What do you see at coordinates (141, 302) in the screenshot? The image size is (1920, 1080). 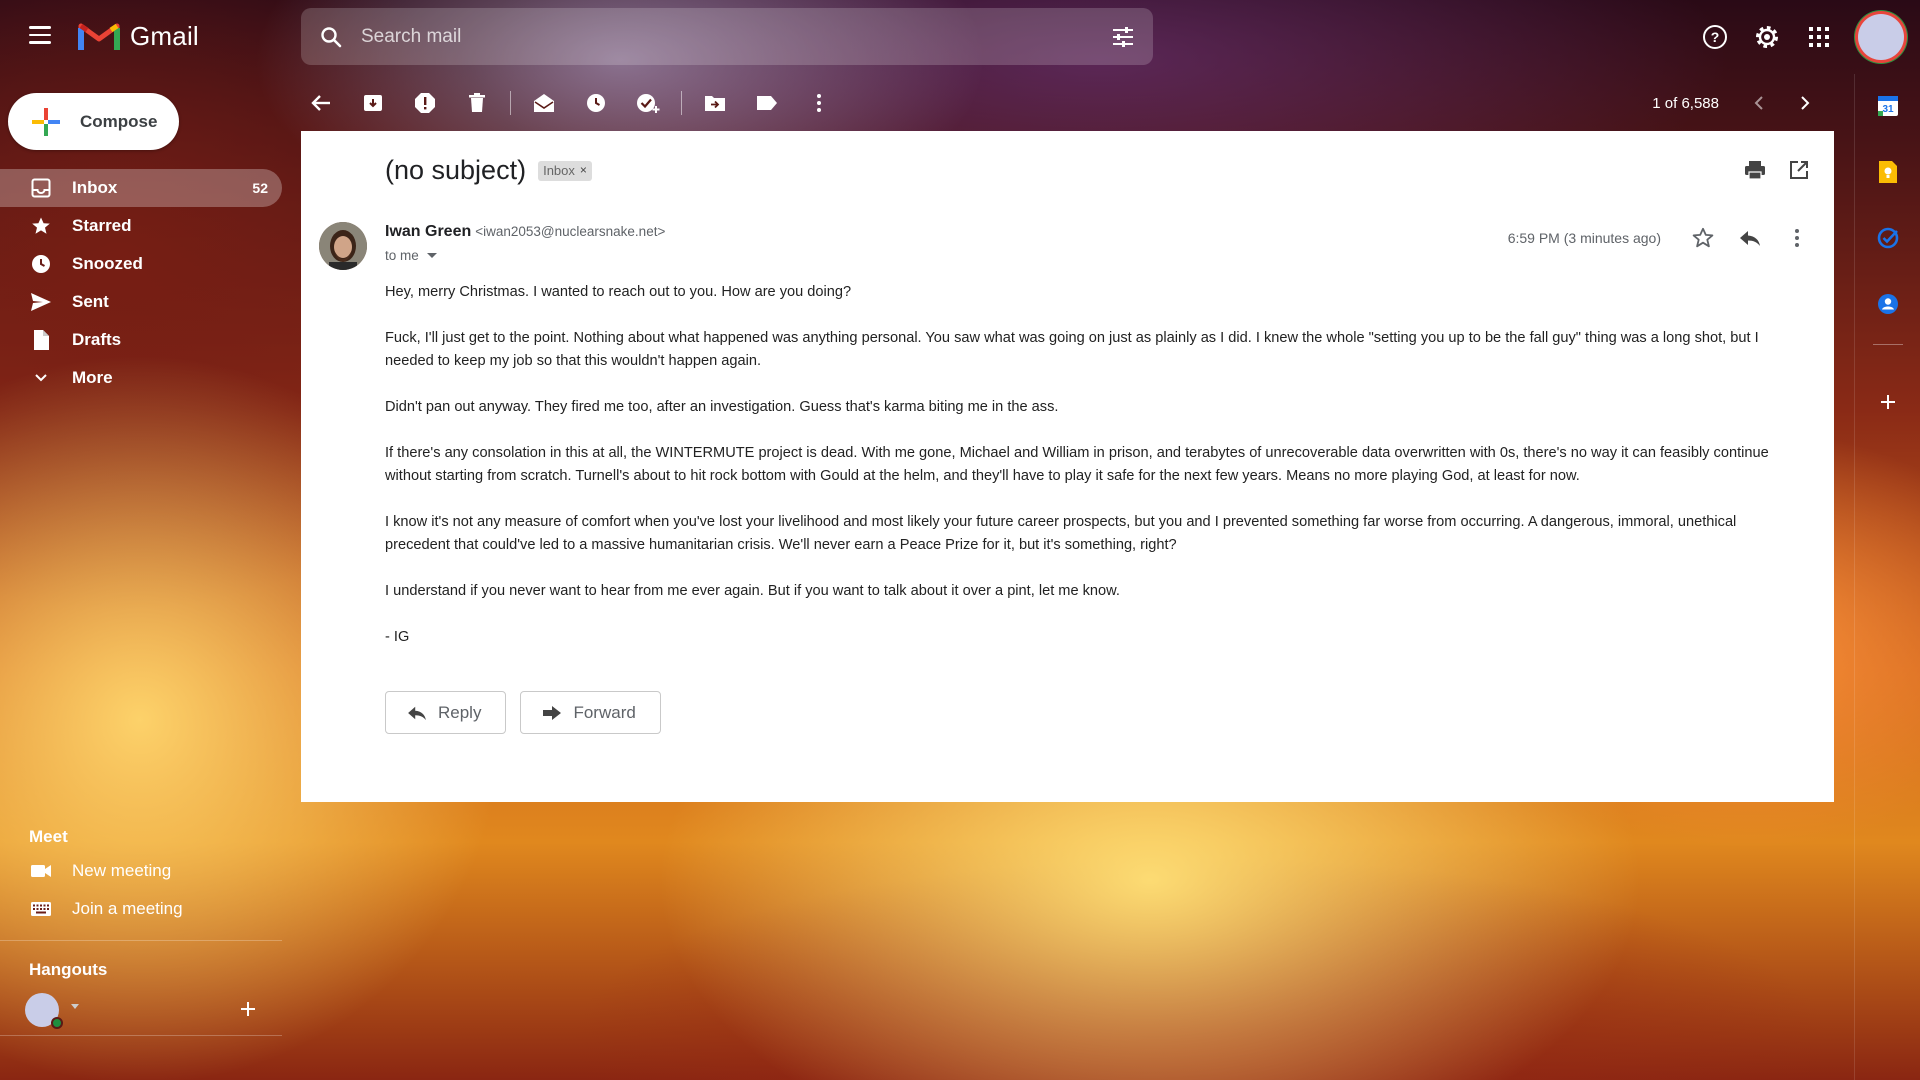 I see `sidebar-item-sent: Sent` at bounding box center [141, 302].